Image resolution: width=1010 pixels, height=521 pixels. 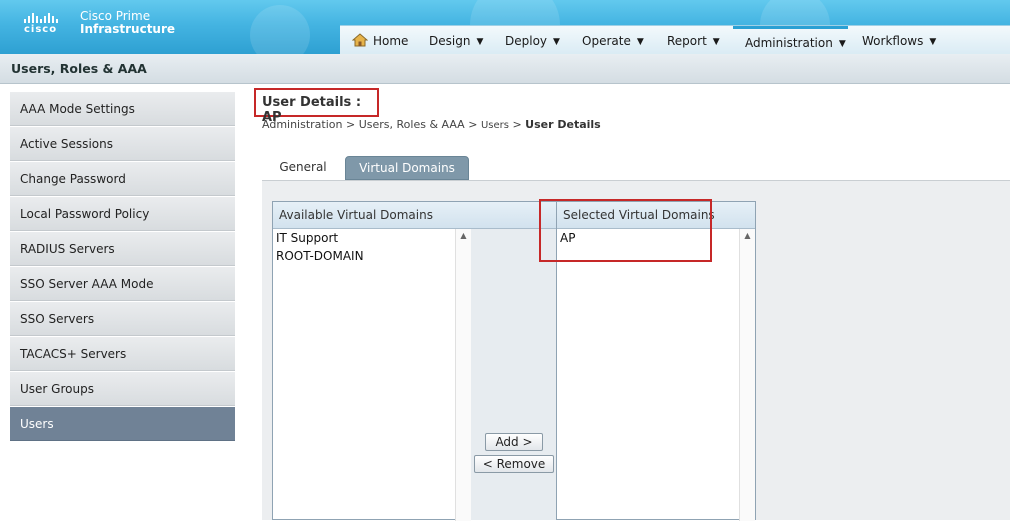 What do you see at coordinates (893, 41) in the screenshot?
I see `nav-workflows-label: Workflows` at bounding box center [893, 41].